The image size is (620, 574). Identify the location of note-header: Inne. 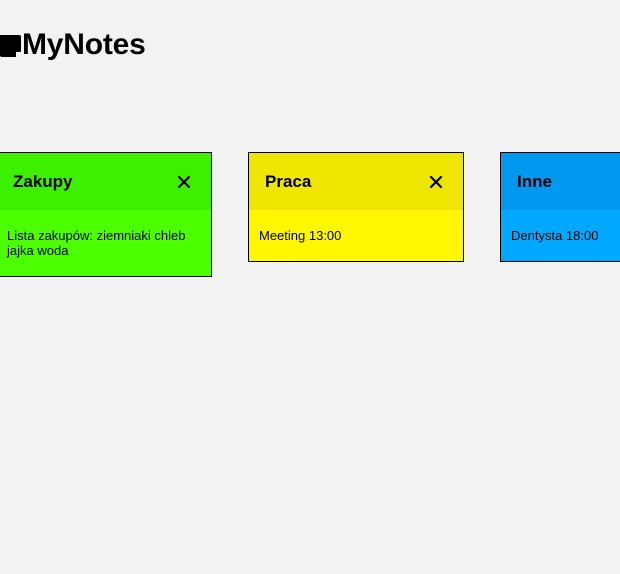
(560, 181).